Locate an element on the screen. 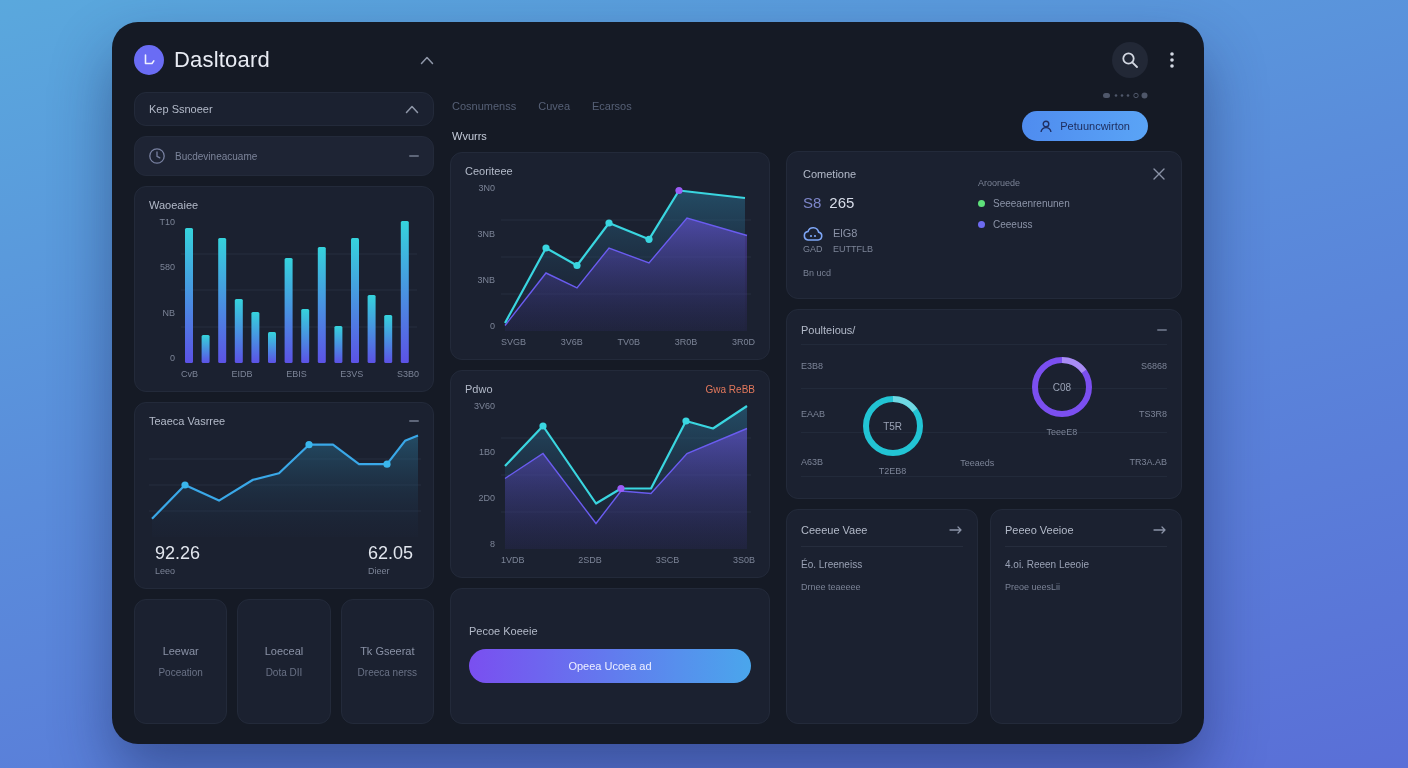 Image resolution: width=1408 pixels, height=768 pixels. section-label: Wvurrs is located at coordinates (469, 136).